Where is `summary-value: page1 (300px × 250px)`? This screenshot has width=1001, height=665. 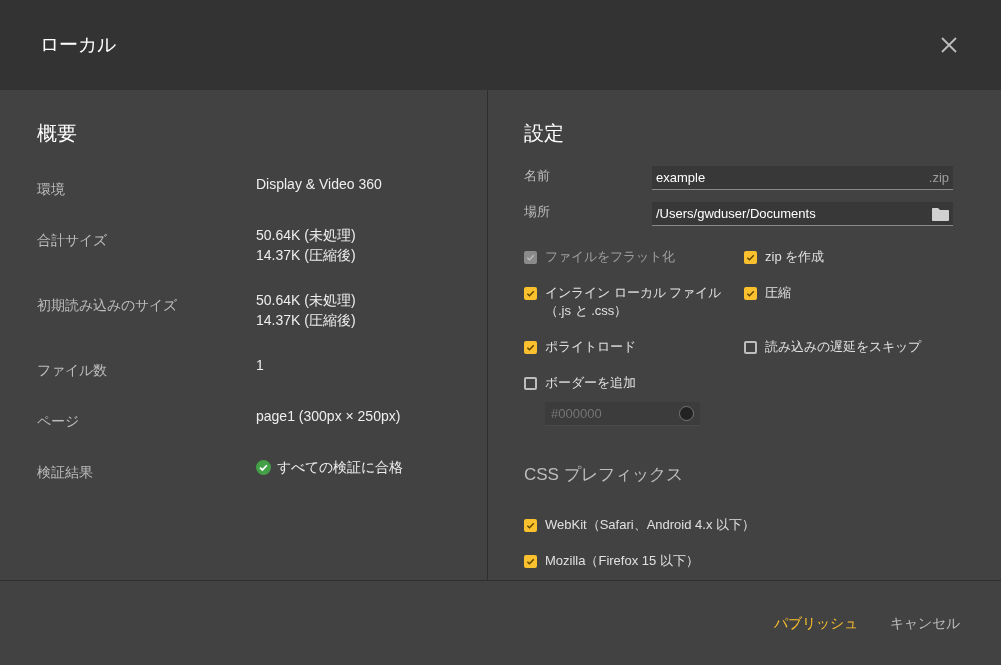 summary-value: page1 (300px × 250px) is located at coordinates (328, 416).